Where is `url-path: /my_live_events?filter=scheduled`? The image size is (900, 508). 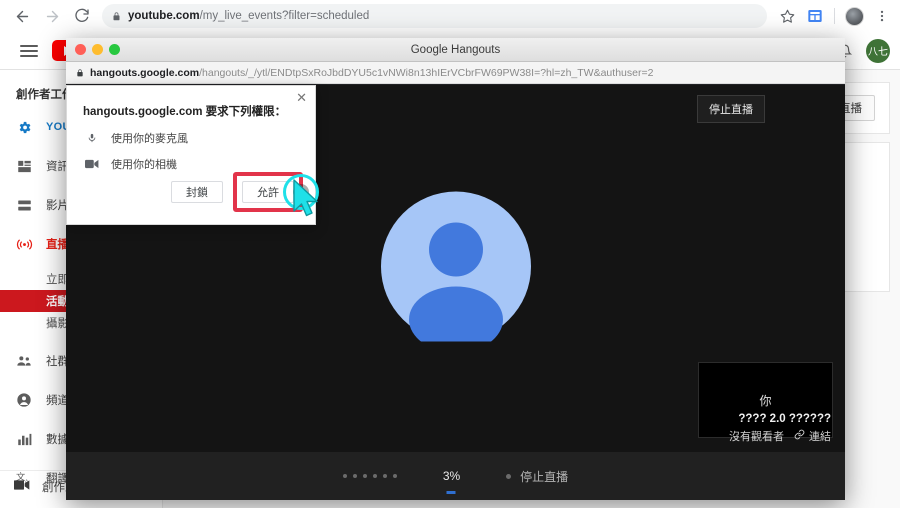 url-path: /my_live_events?filter=scheduled is located at coordinates (284, 16).